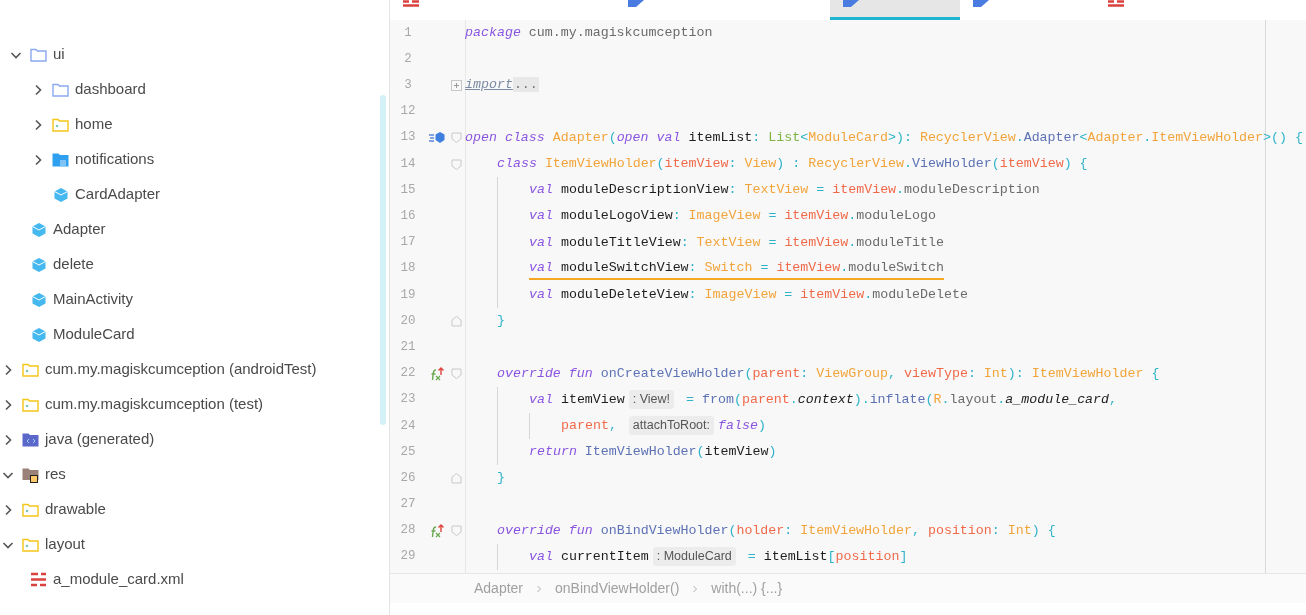 The image size is (1306, 615). Describe the element at coordinates (59, 54) in the screenshot. I see `tree-item: ui` at that location.